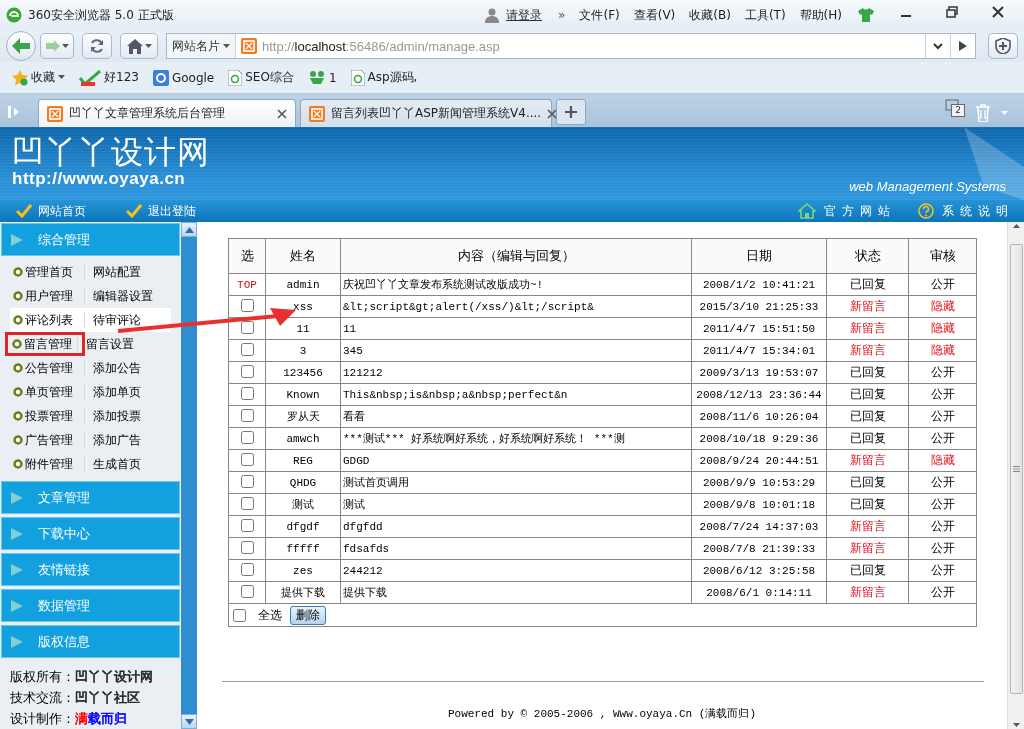  Describe the element at coordinates (952, 12) in the screenshot. I see `maximize-icon` at that location.